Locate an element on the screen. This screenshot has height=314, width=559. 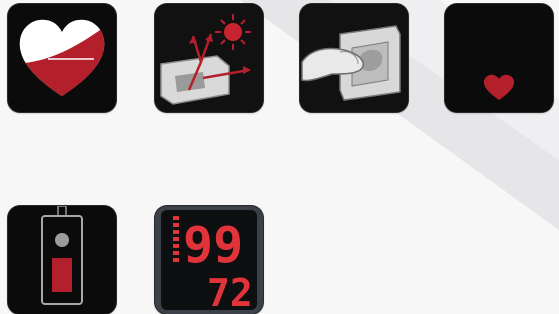
clip-tile is located at coordinates (354, 58).